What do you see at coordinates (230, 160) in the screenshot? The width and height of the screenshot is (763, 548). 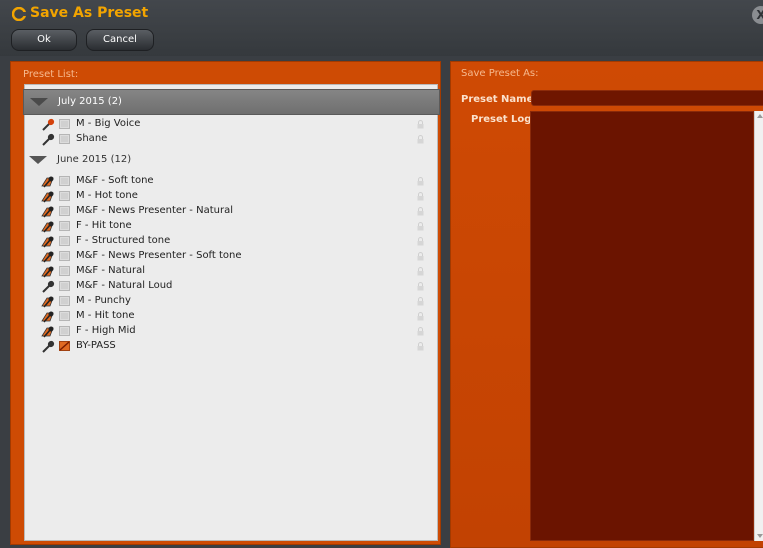 I see `group-header-june-2015: June 2015 (12)` at bounding box center [230, 160].